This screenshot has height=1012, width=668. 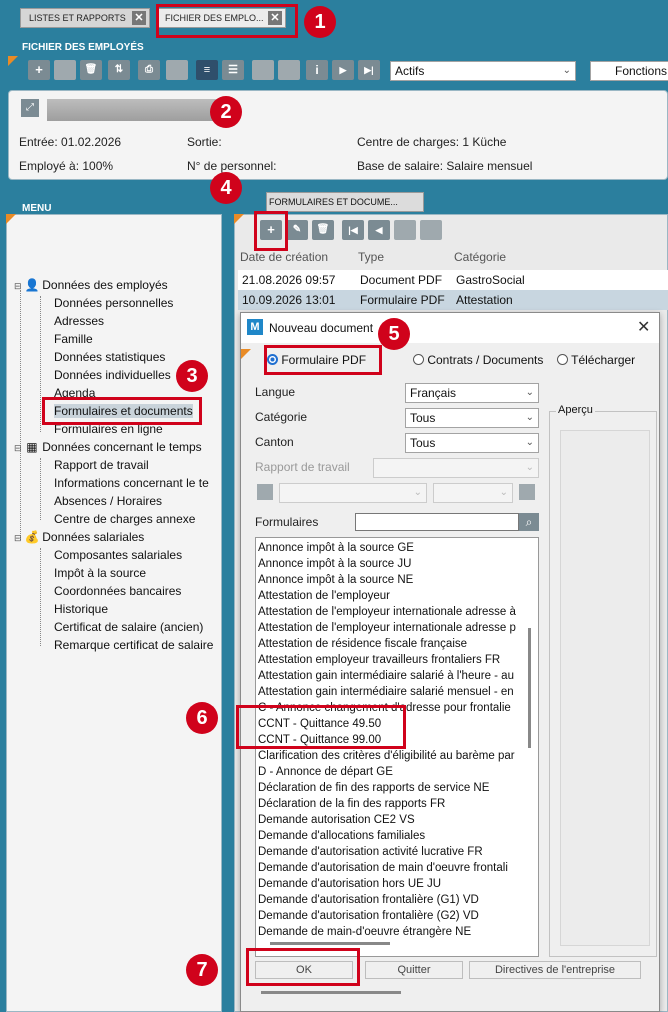 What do you see at coordinates (39, 70) in the screenshot?
I see `add-icon: +` at bounding box center [39, 70].